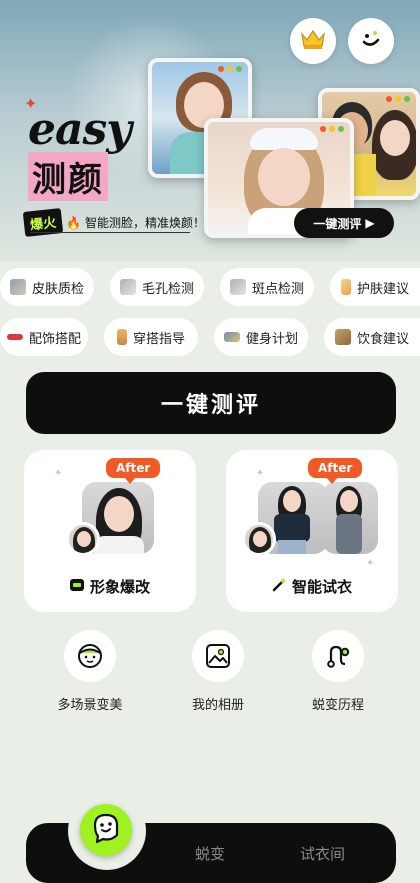 This screenshot has height=883, width=420. Describe the element at coordinates (337, 223) in the screenshot. I see `banner-eval-label: 一键测评` at that location.